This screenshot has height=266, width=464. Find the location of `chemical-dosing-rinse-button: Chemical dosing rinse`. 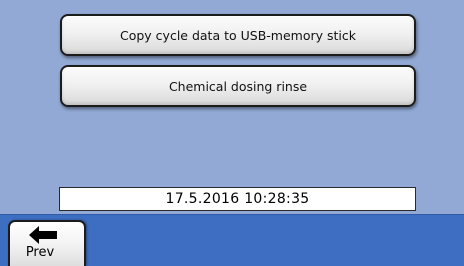

chemical-dosing-rinse-button: Chemical dosing rinse is located at coordinates (238, 86).